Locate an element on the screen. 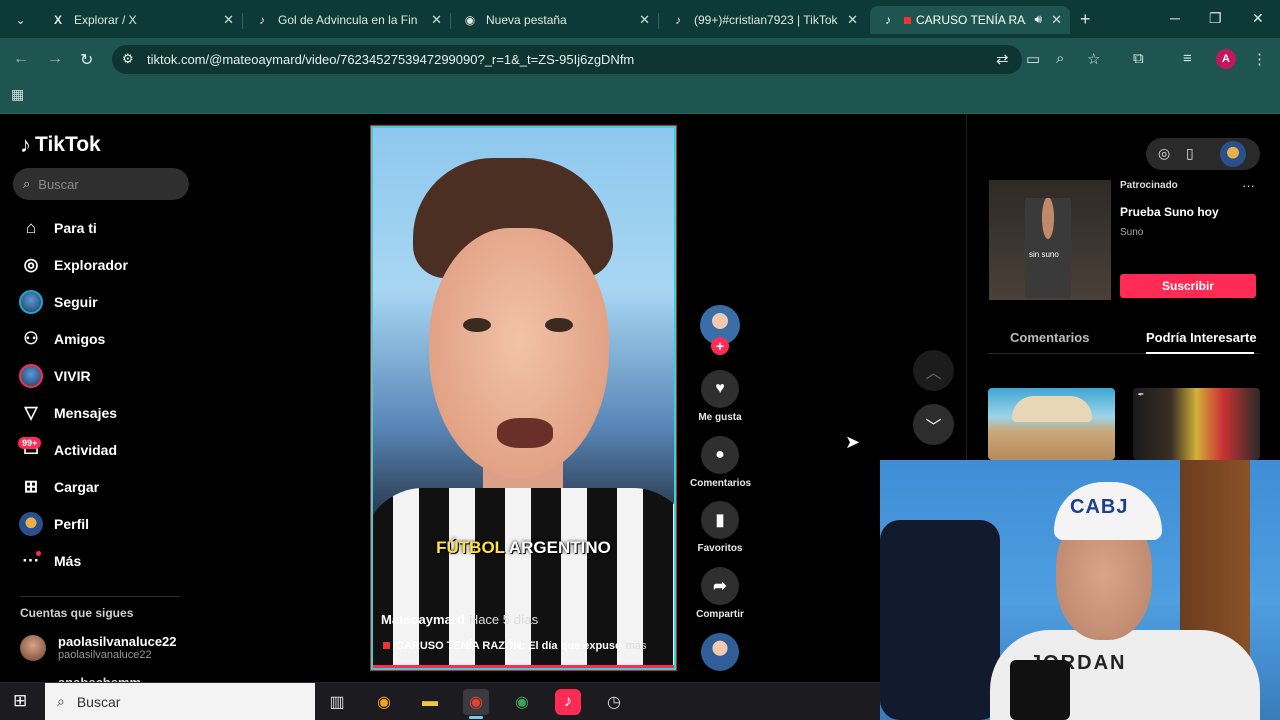 This screenshot has height=720, width=1280. recorder-app-icon: ◷ is located at coordinates (614, 702).